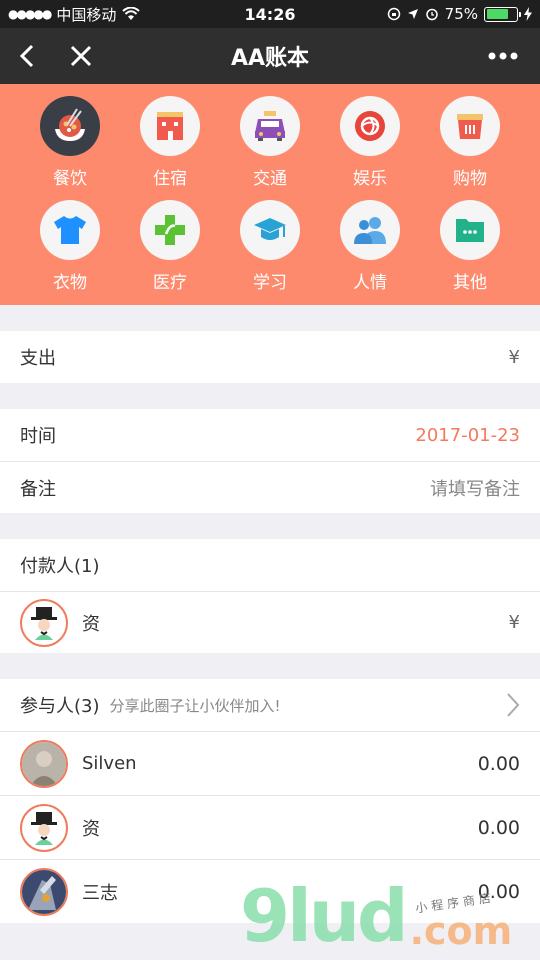  What do you see at coordinates (270, 565) in the screenshot?
I see `payers-header: 付款人(1)` at bounding box center [270, 565].